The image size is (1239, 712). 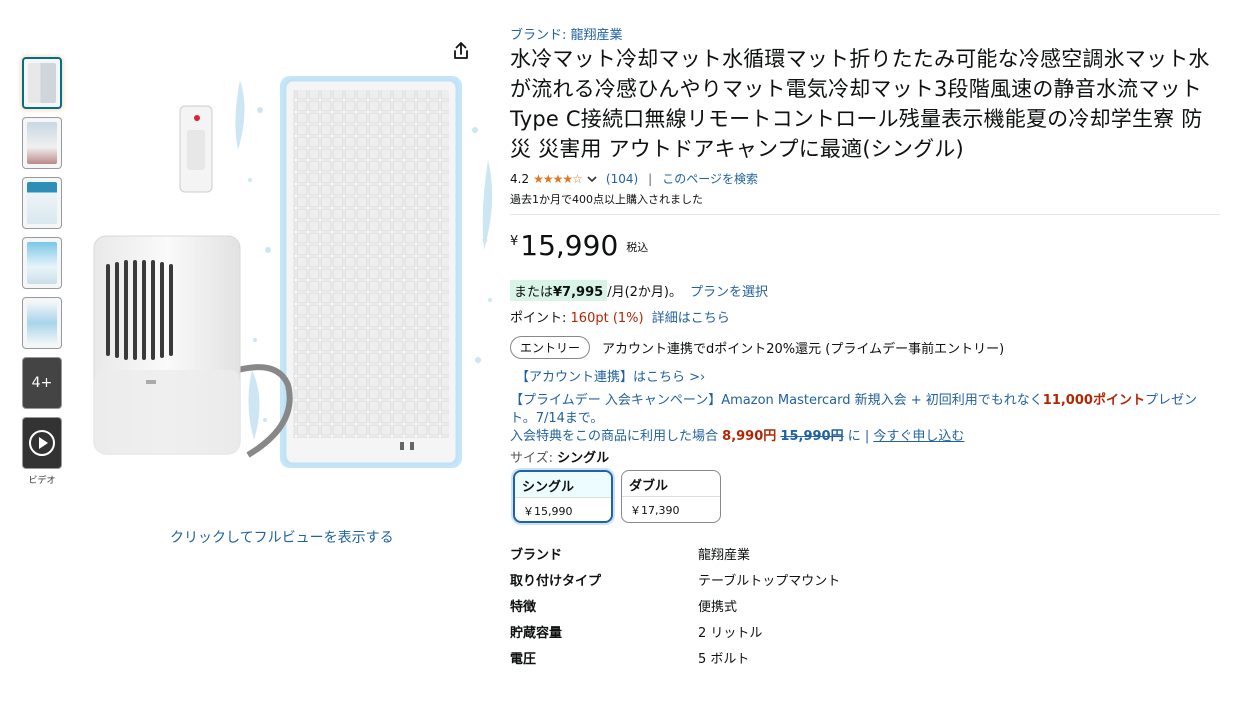 What do you see at coordinates (724, 659) in the screenshot?
I see `spec-value: 5 ボルト` at bounding box center [724, 659].